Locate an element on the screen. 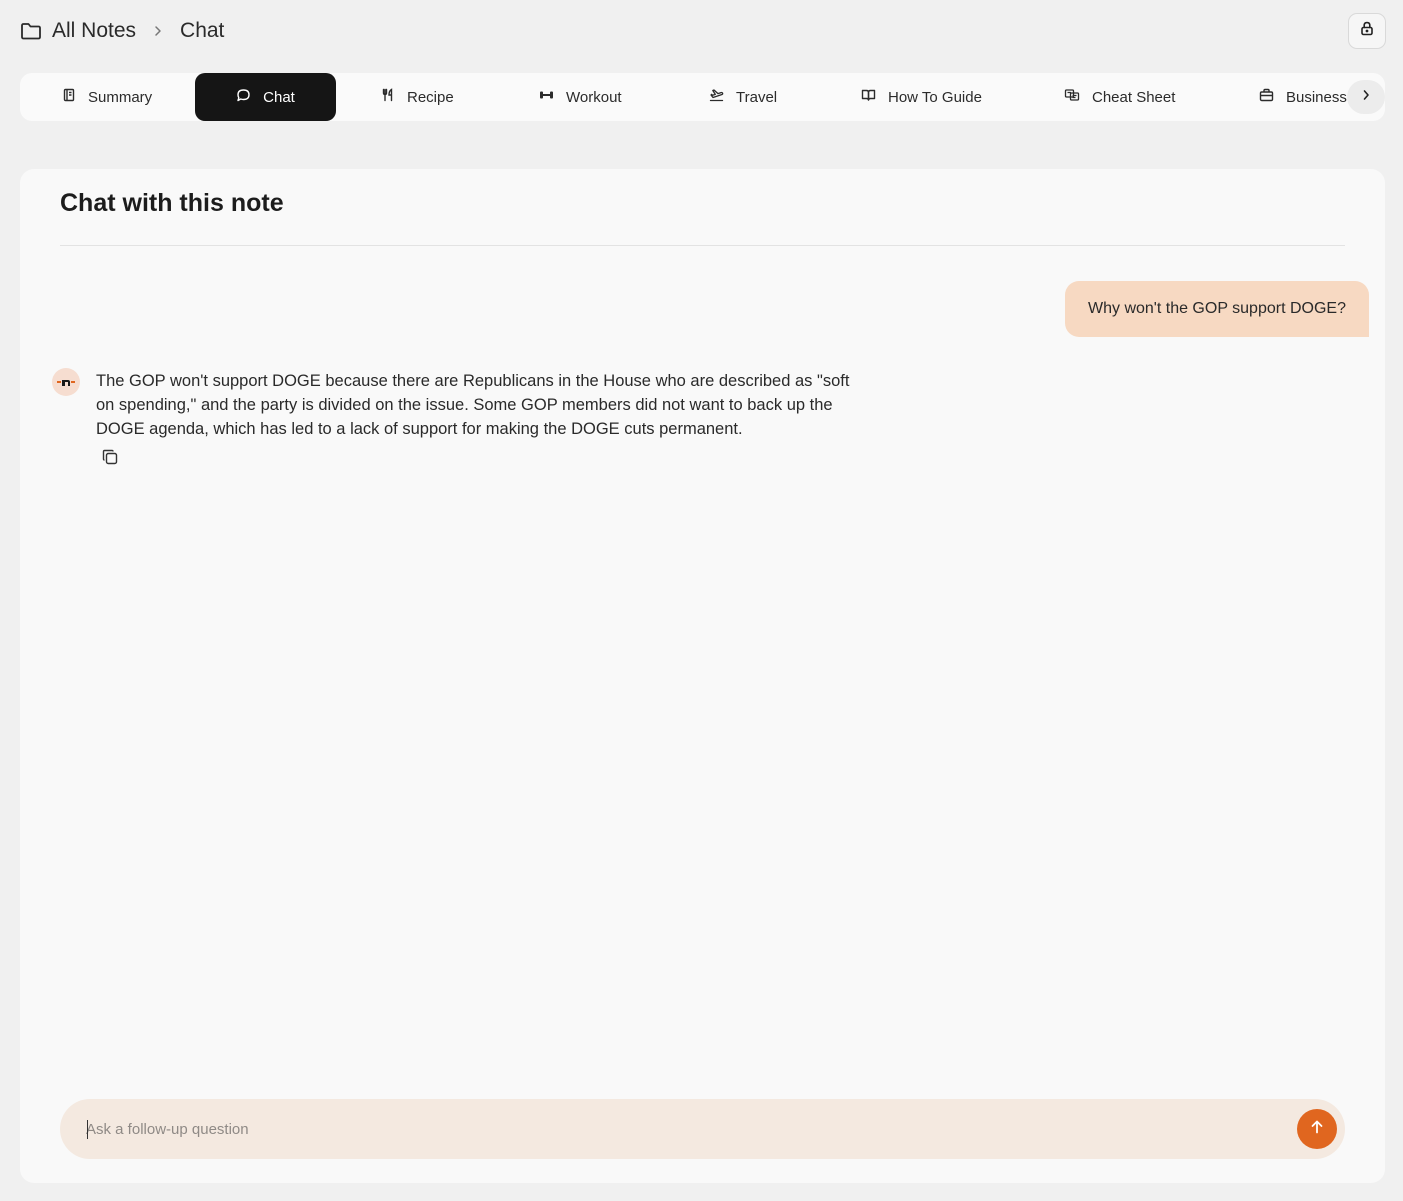  tab-how-to-guide: How To Guide is located at coordinates (921, 97).